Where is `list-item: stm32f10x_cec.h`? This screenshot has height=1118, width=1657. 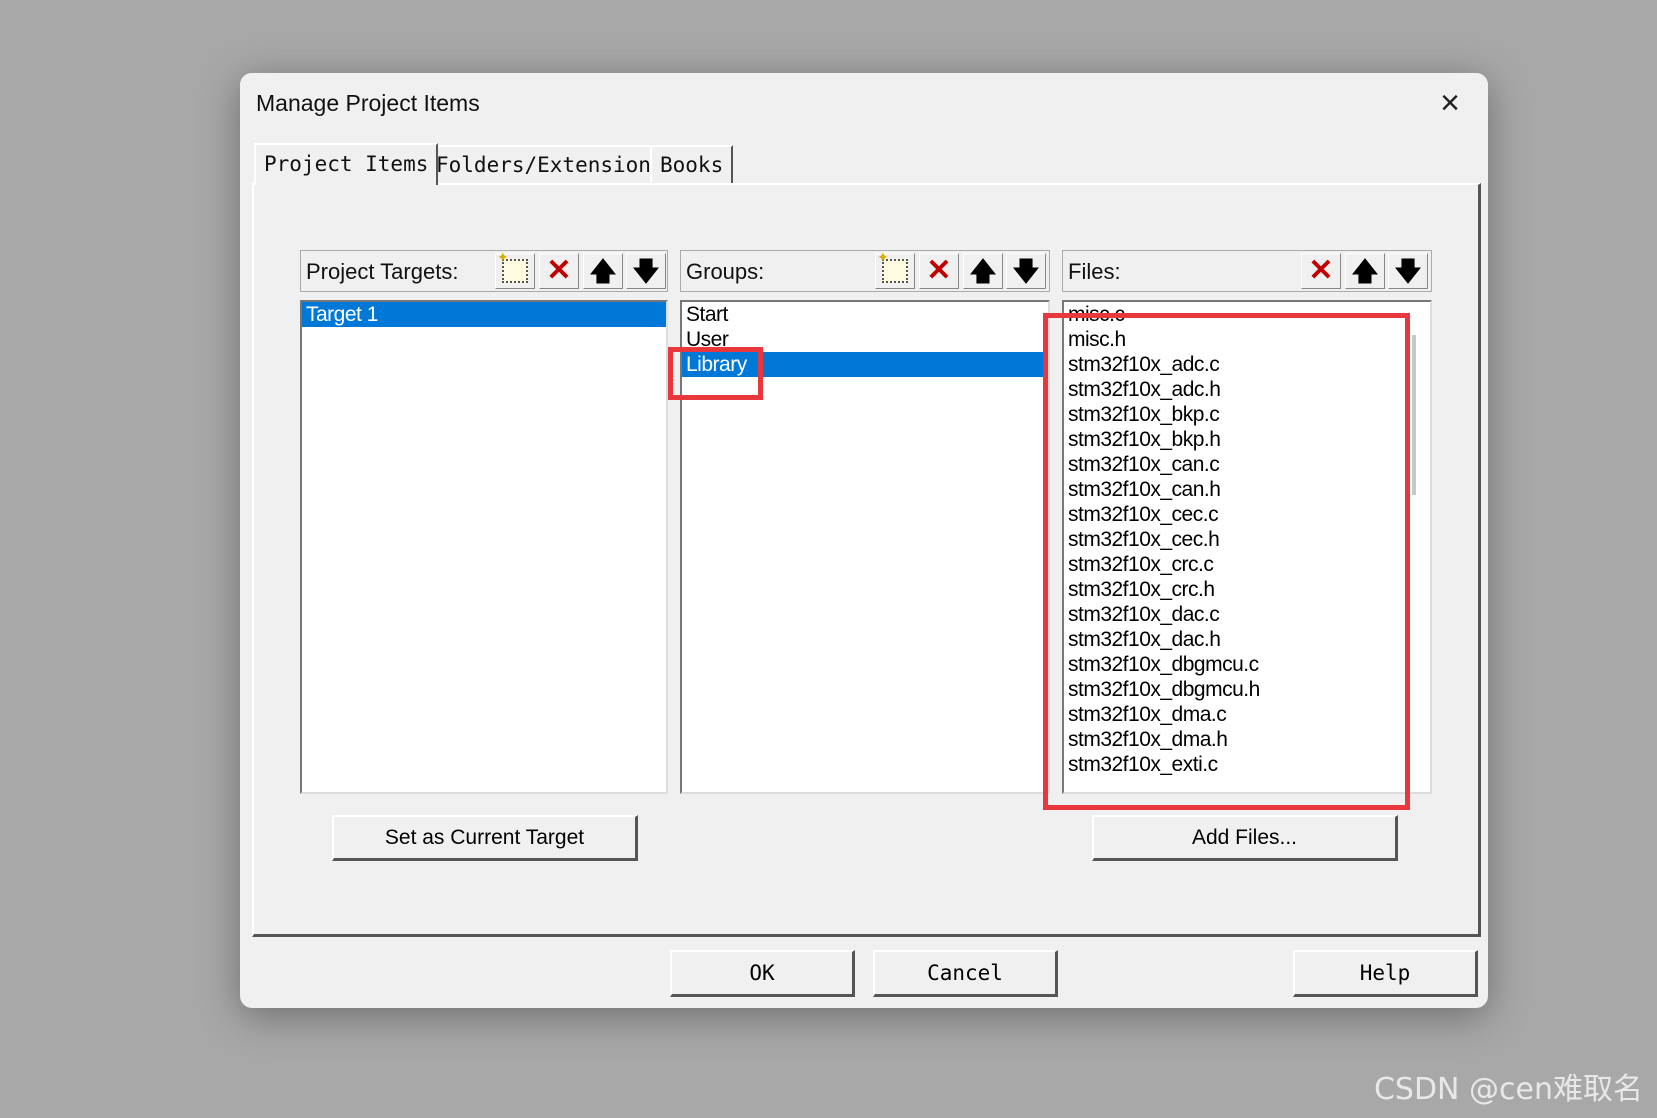
list-item: stm32f10x_cec.h is located at coordinates (1247, 539).